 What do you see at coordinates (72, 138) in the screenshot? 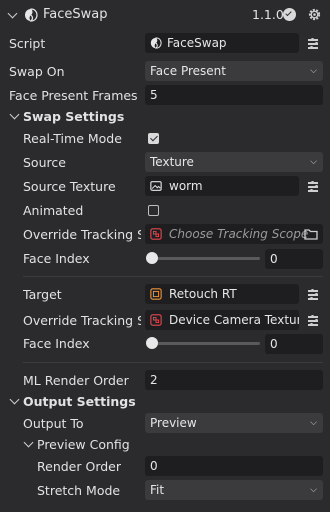
I see `real-time-mode-label: Real-Time Mode` at bounding box center [72, 138].